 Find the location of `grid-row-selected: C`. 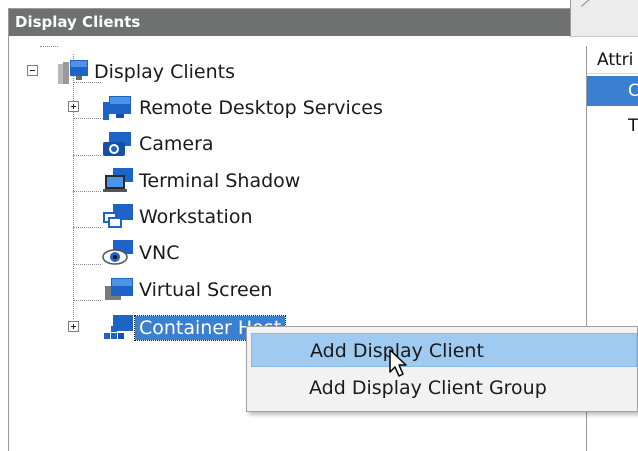

grid-row-selected: C is located at coordinates (612, 91).